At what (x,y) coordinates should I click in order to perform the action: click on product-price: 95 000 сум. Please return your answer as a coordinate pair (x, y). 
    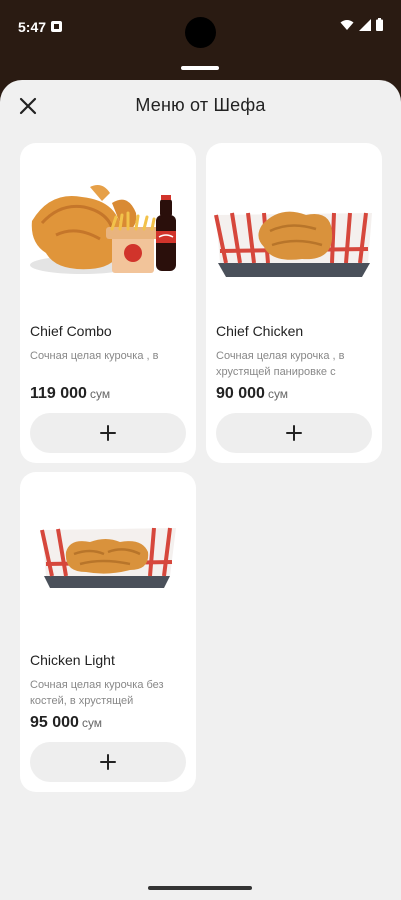
    Looking at the image, I should click on (66, 723).